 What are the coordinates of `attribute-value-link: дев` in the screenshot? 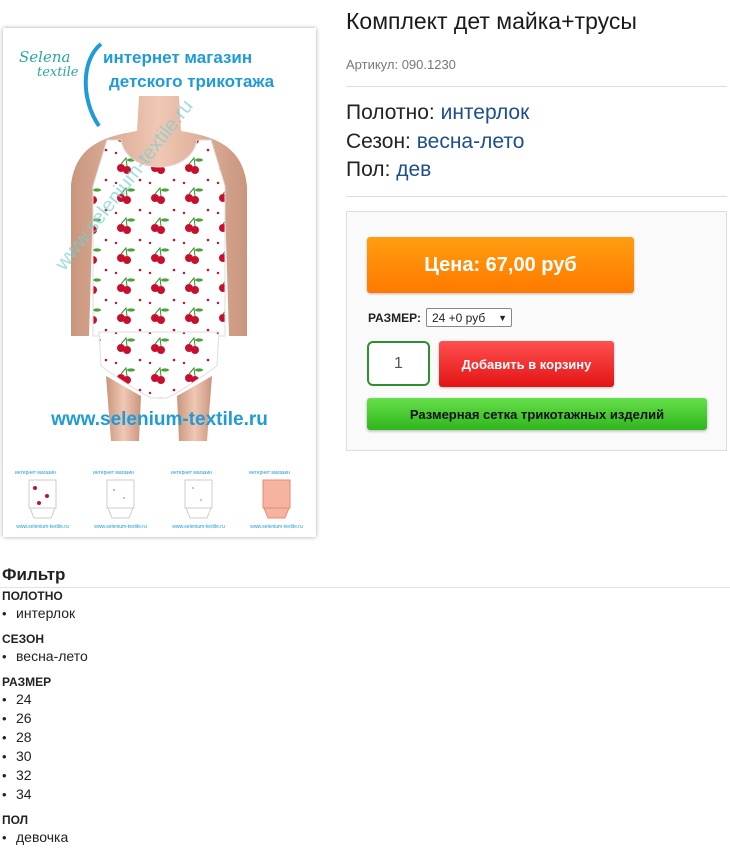 It's located at (413, 169).